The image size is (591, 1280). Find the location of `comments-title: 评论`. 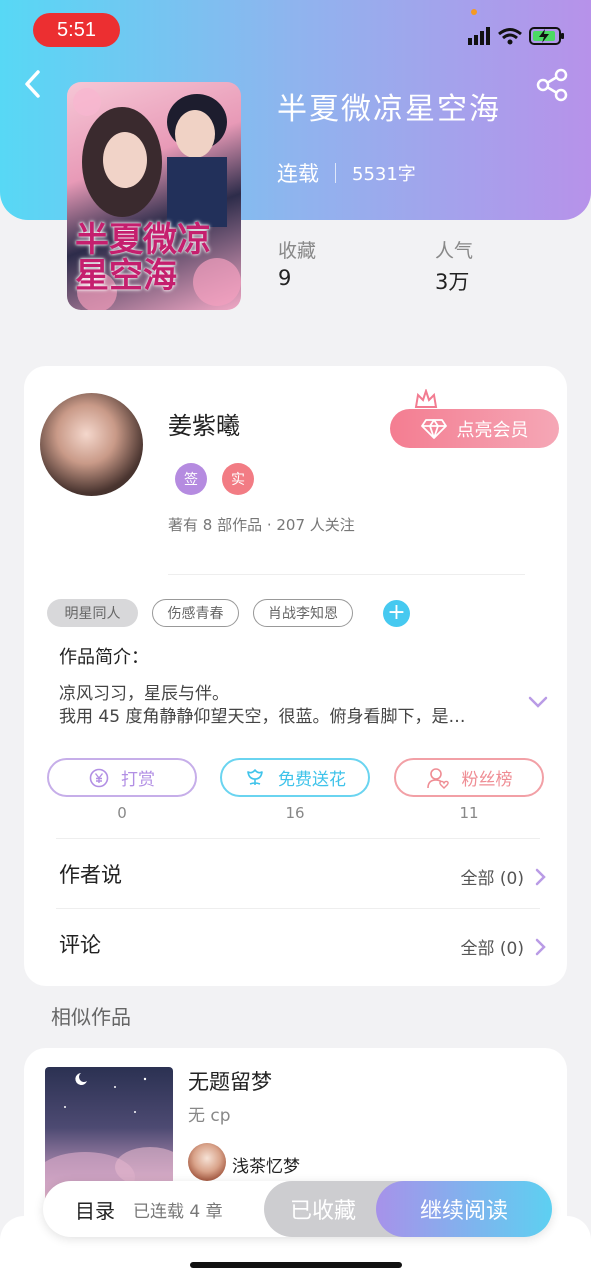

comments-title: 评论 is located at coordinates (80, 945).